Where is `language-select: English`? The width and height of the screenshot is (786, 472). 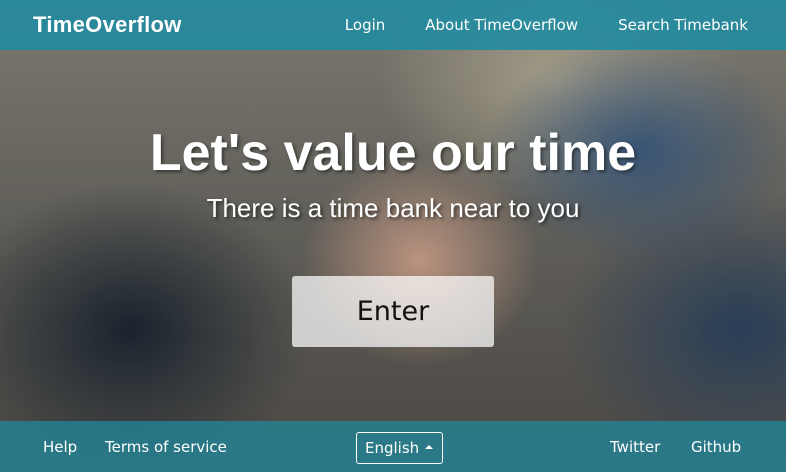
language-select: English is located at coordinates (399, 448).